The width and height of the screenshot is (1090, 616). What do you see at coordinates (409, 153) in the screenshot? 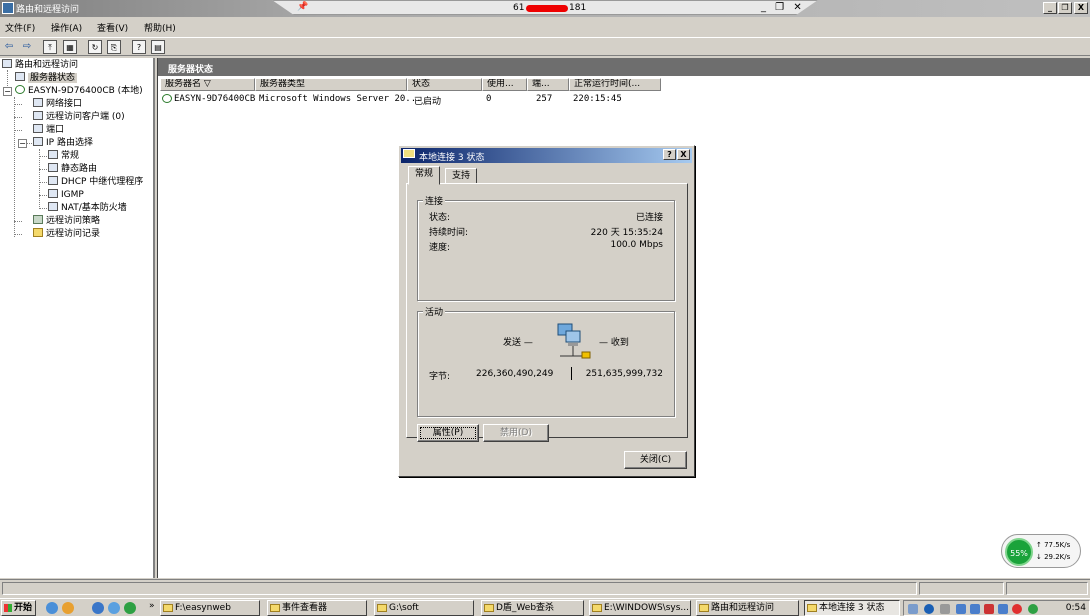
I see `network-connection-icon` at bounding box center [409, 153].